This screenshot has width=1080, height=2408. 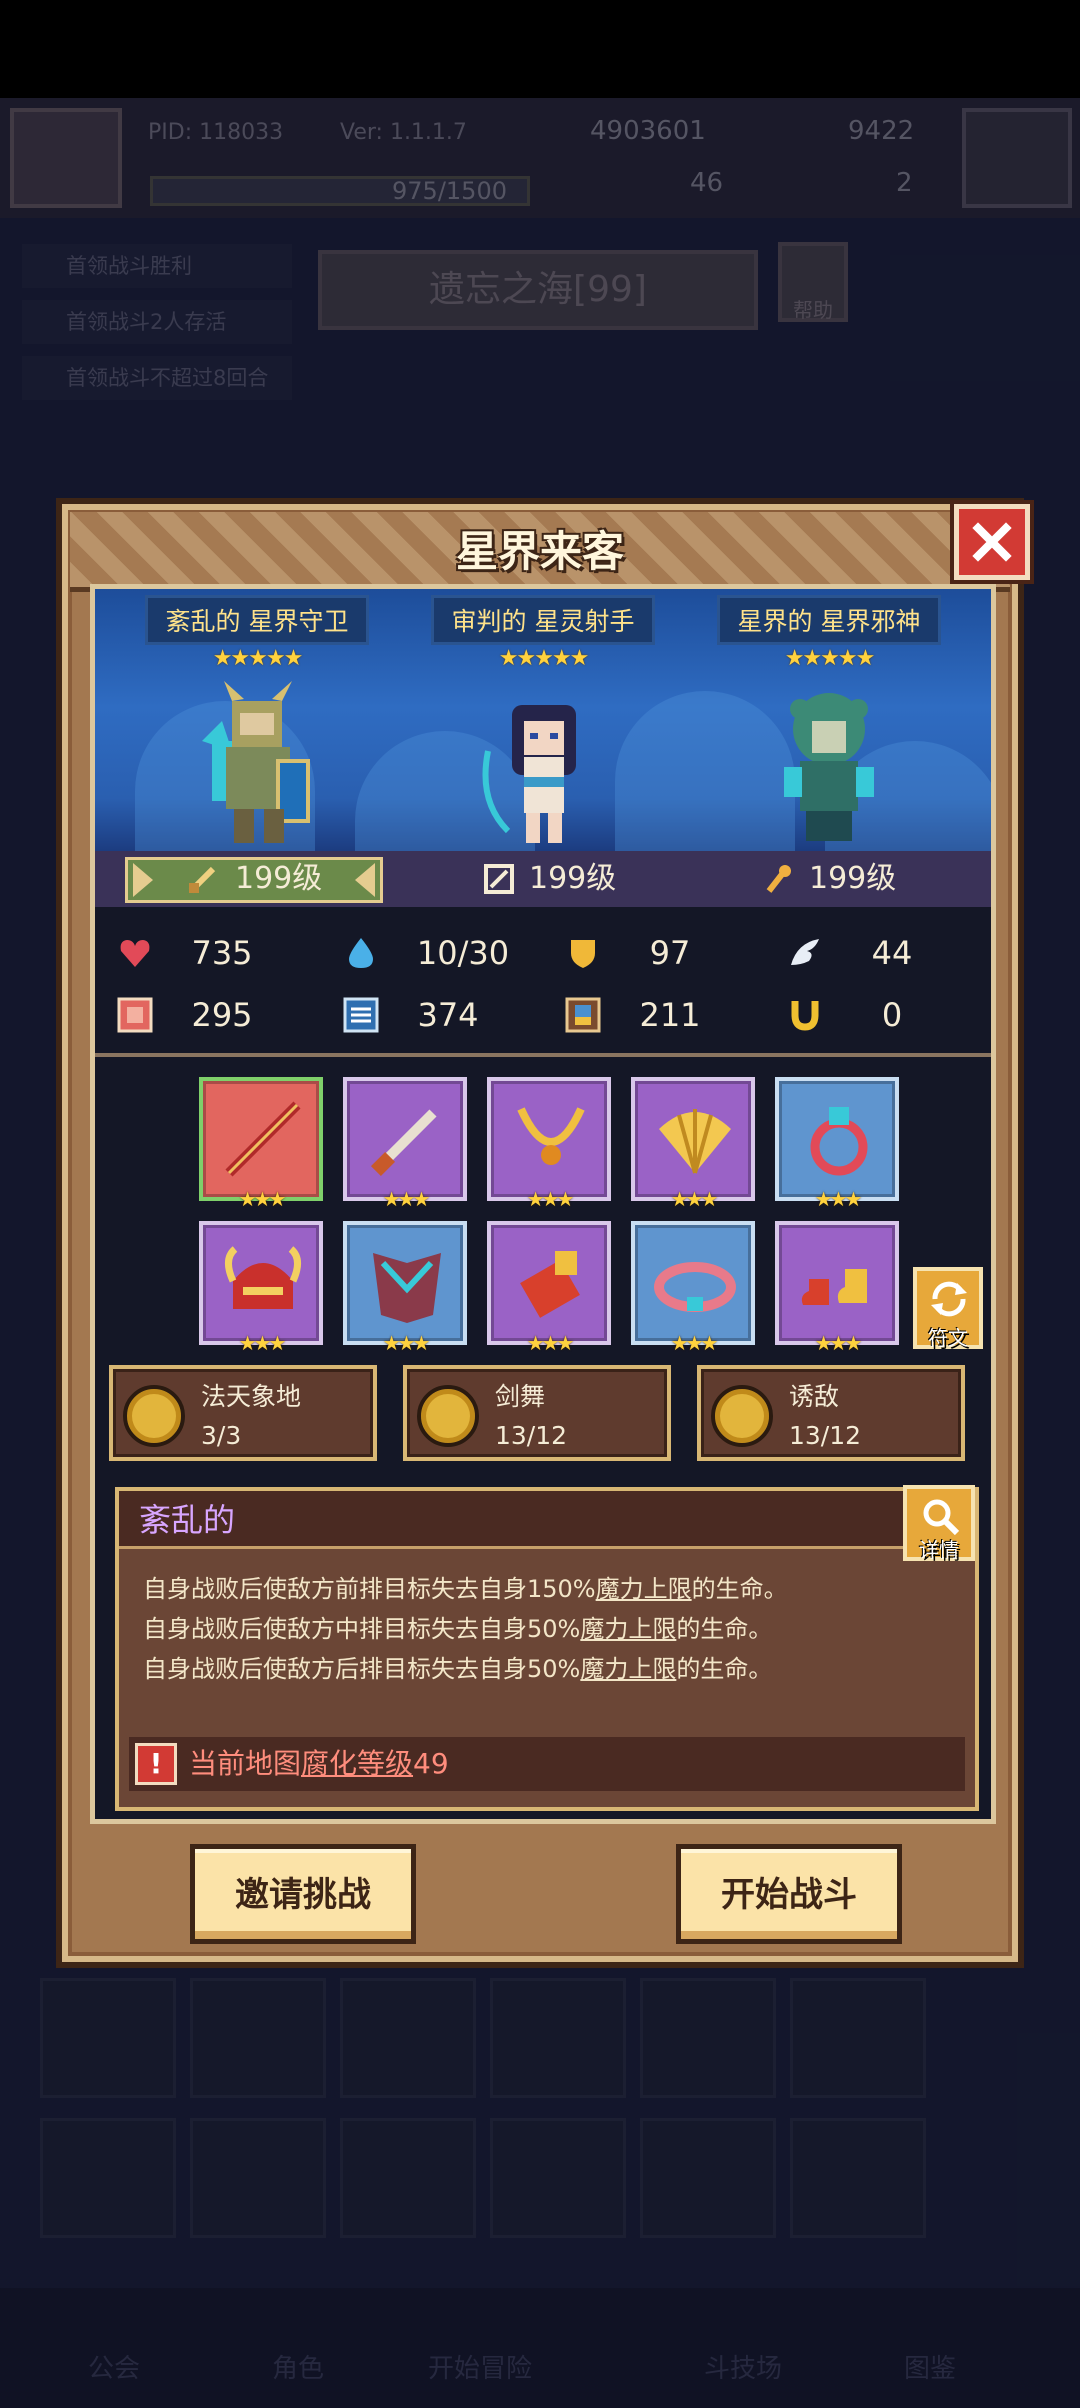 I want to click on sword-class-icon, so click(x=202, y=880).